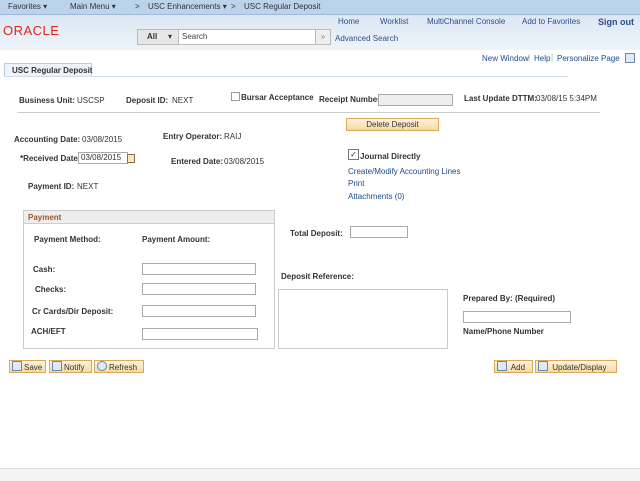  What do you see at coordinates (509, 298) in the screenshot?
I see `prepared-by-label: Prepared By: (Required)` at bounding box center [509, 298].